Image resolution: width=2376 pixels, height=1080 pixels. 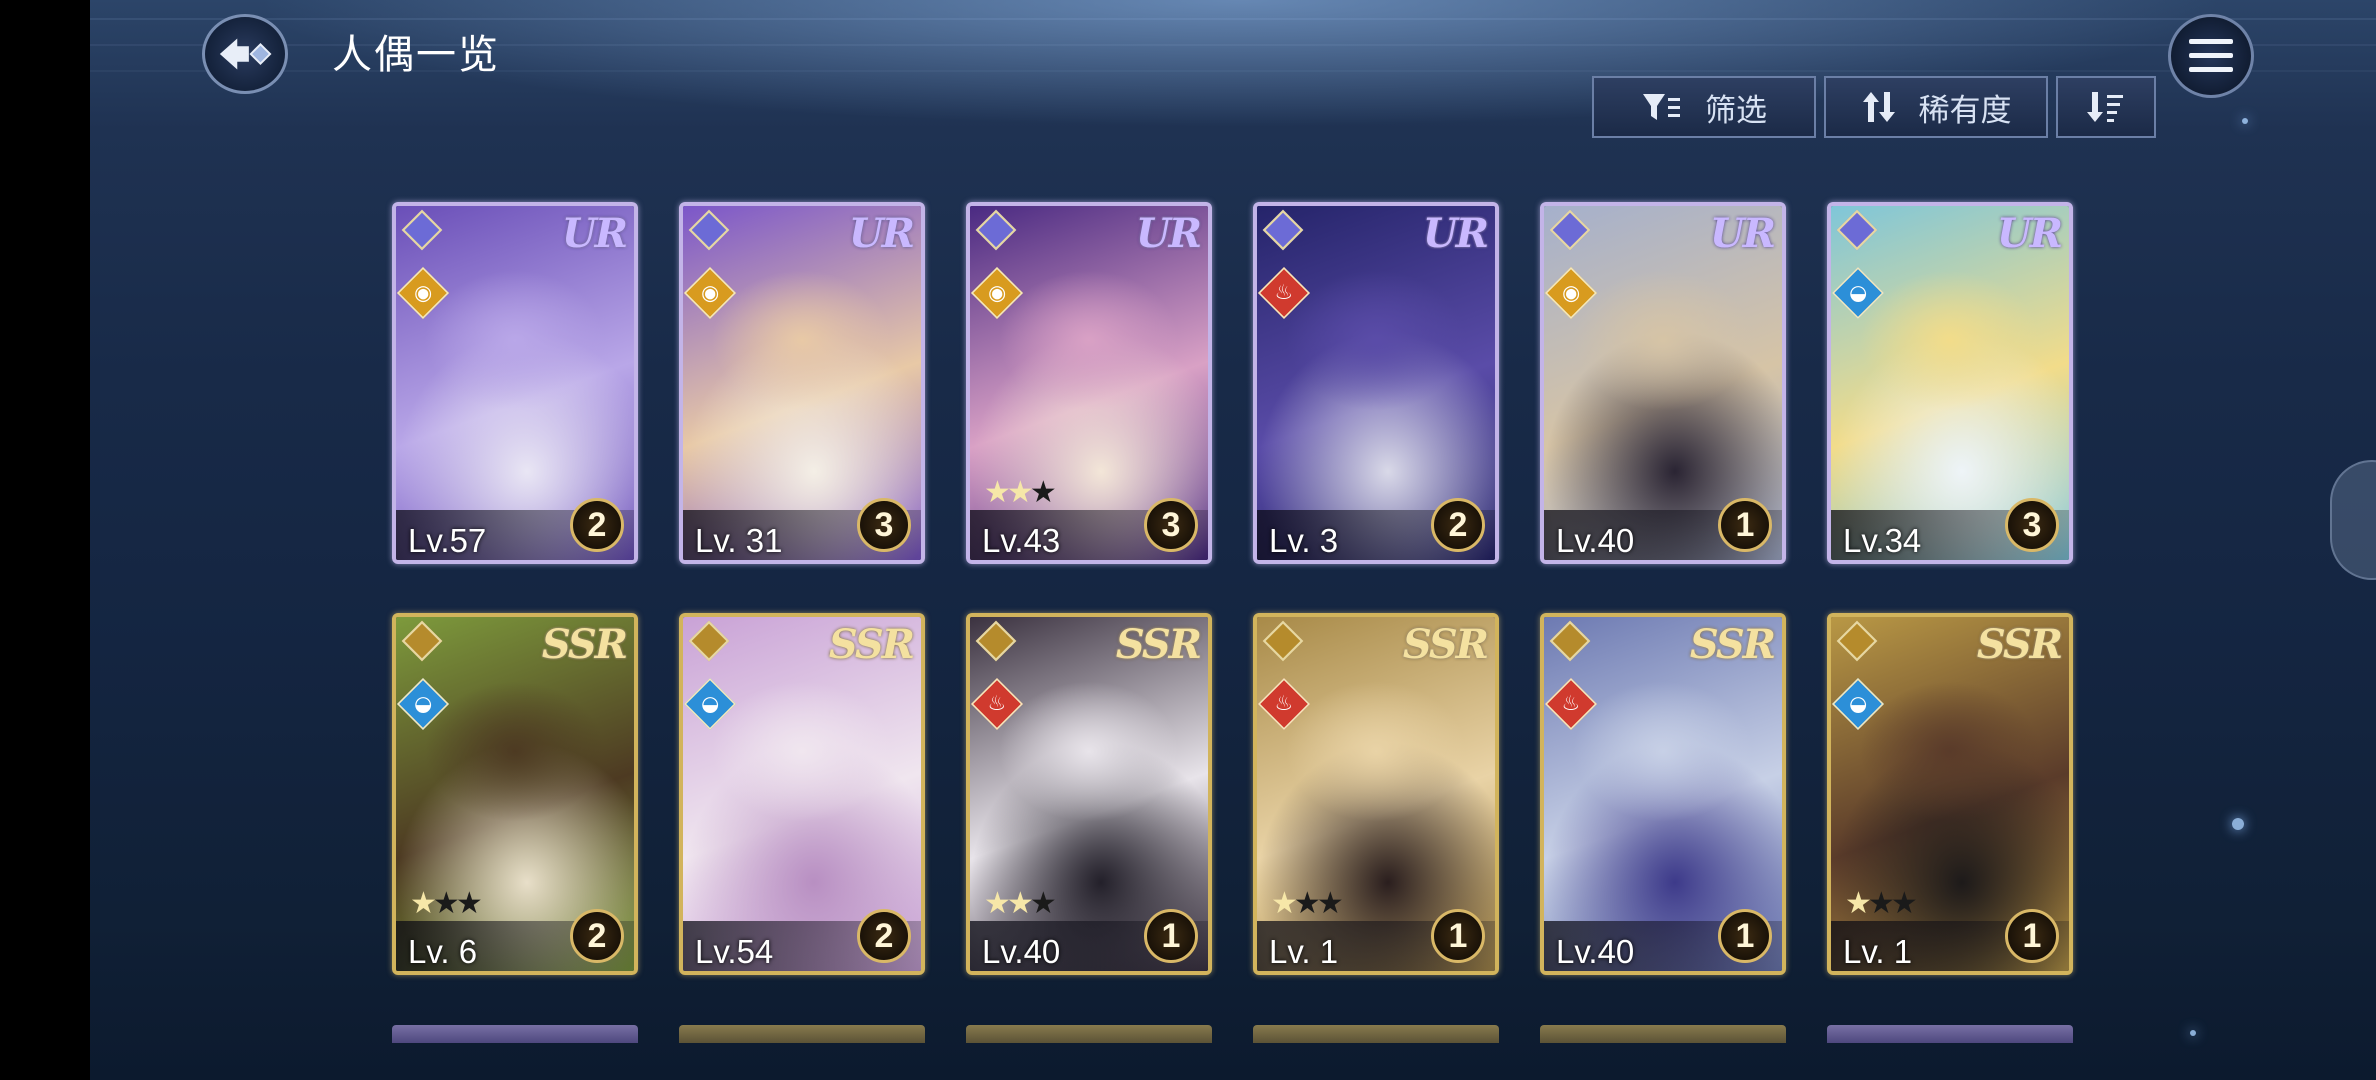 I want to click on doll-card: UR ◉ Lv.57 2, so click(x=515, y=383).